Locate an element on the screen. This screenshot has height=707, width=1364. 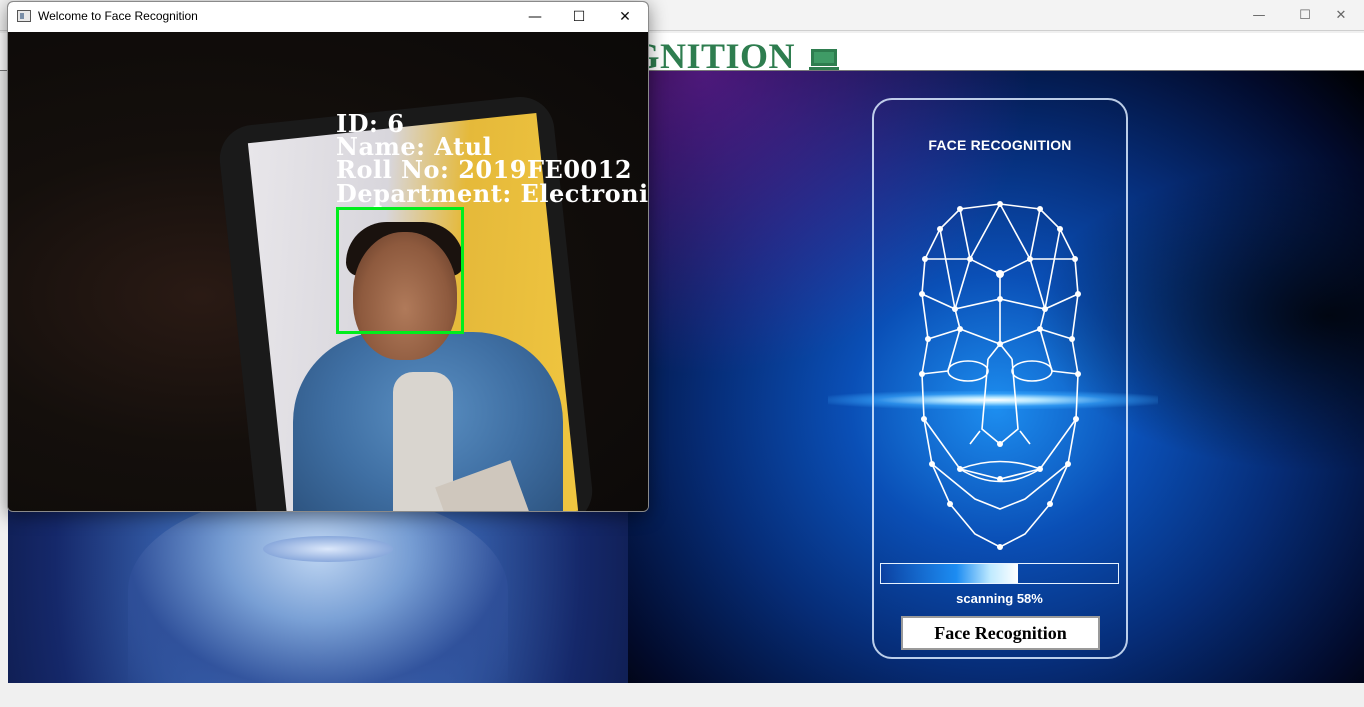
face-mesh-graphic is located at coordinates (1000, 375).